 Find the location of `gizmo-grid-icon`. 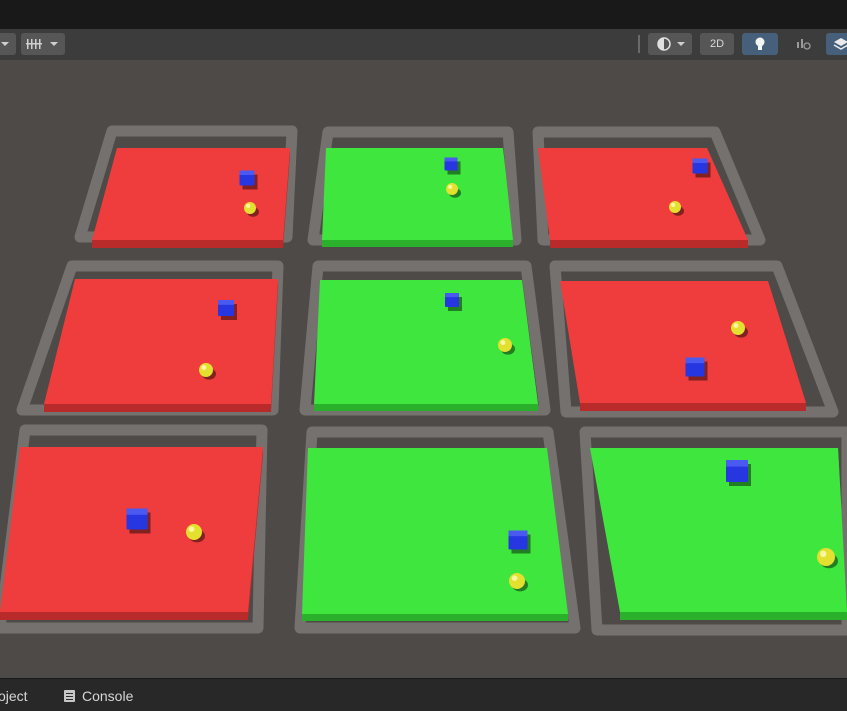

gizmo-grid-icon is located at coordinates (42, 44).